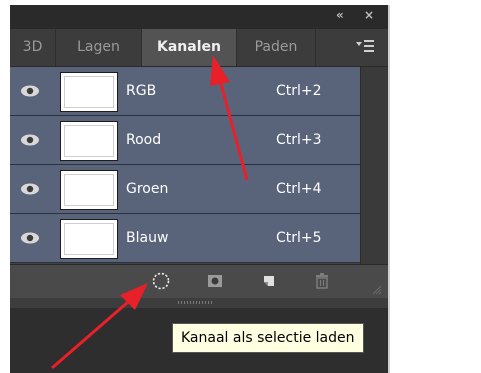  What do you see at coordinates (147, 189) in the screenshot?
I see `channel-name: Groen` at bounding box center [147, 189].